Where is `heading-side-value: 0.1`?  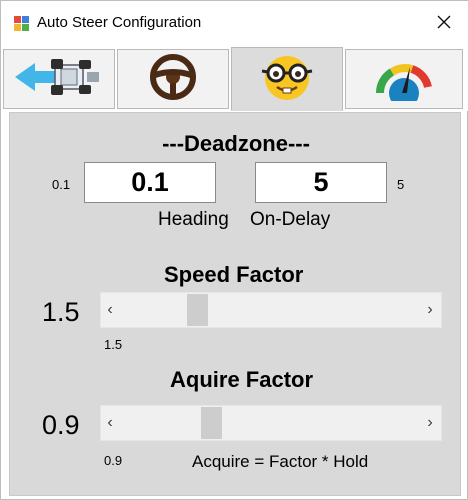 heading-side-value: 0.1 is located at coordinates (61, 184).